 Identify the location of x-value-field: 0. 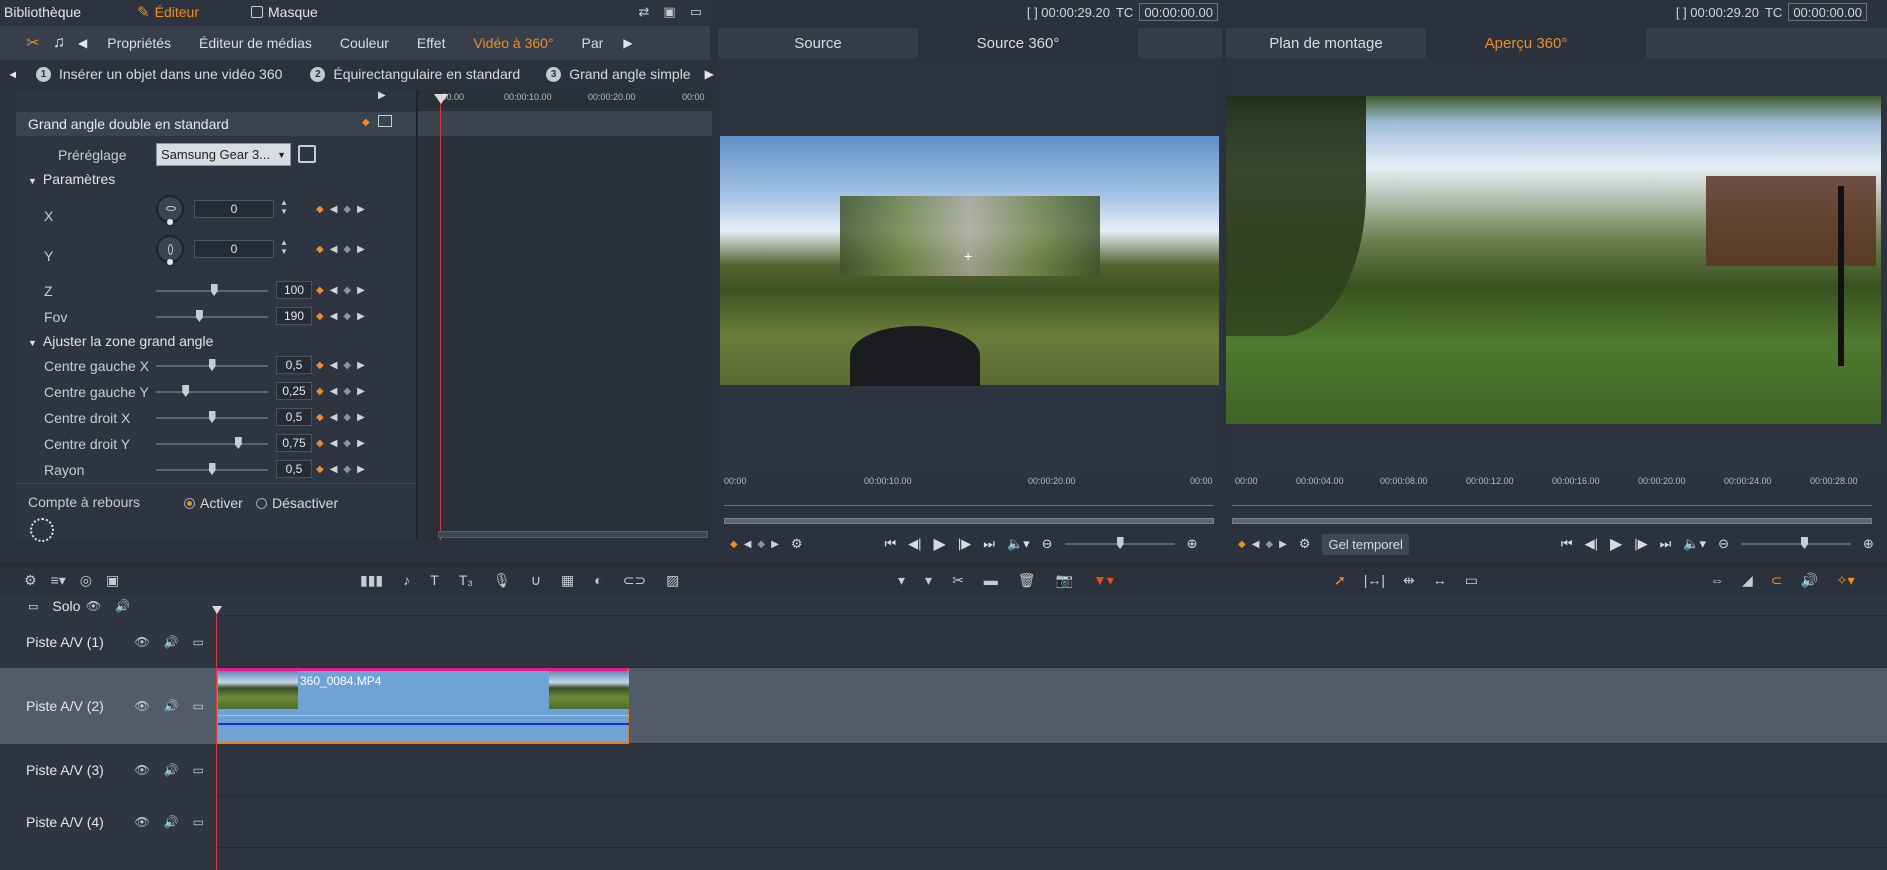
(234, 209).